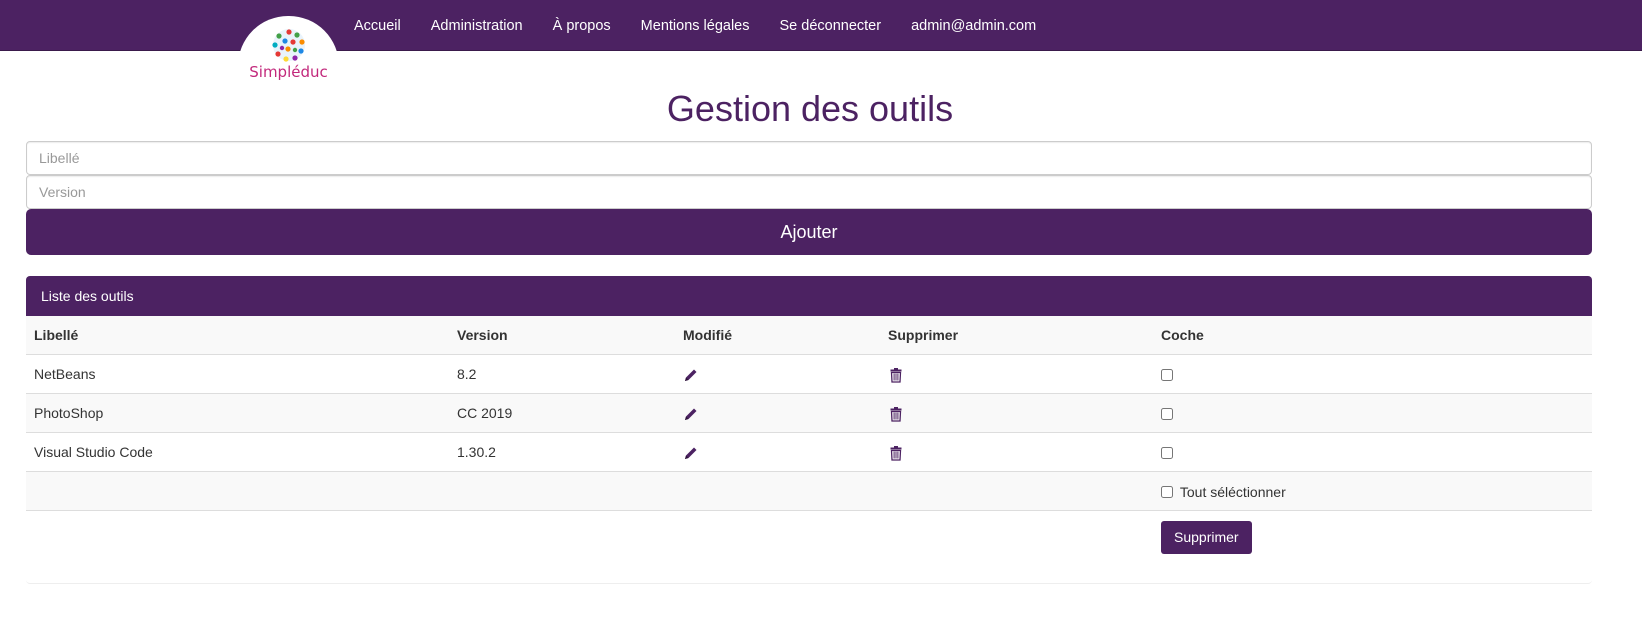 This screenshot has width=1642, height=644. Describe the element at coordinates (809, 491) in the screenshot. I see `select-all-row: Tout séléctionner` at that location.